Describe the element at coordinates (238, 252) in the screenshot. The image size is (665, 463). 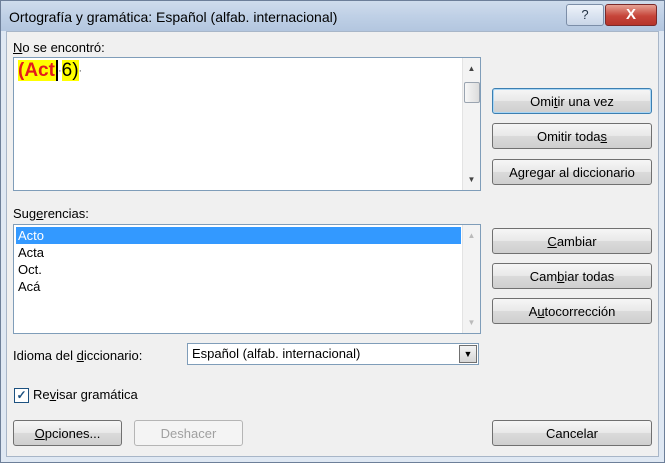
I see `suggestion-item-acta: Acta` at that location.